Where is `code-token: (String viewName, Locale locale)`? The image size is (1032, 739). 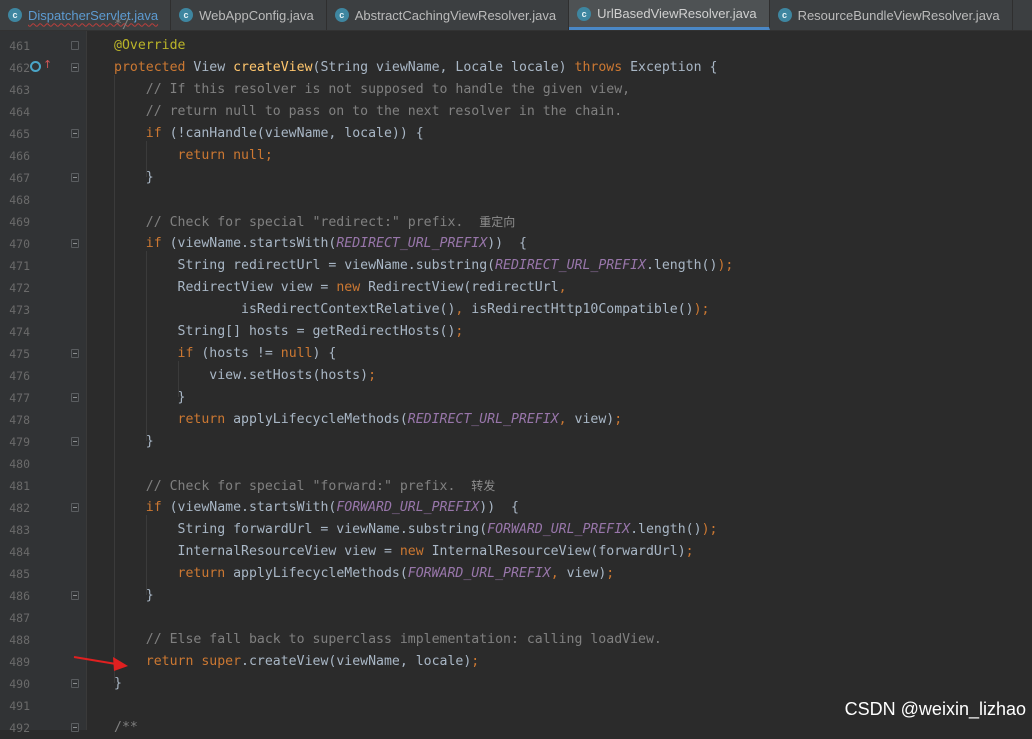 code-token: (String viewName, Locale locale) is located at coordinates (443, 67).